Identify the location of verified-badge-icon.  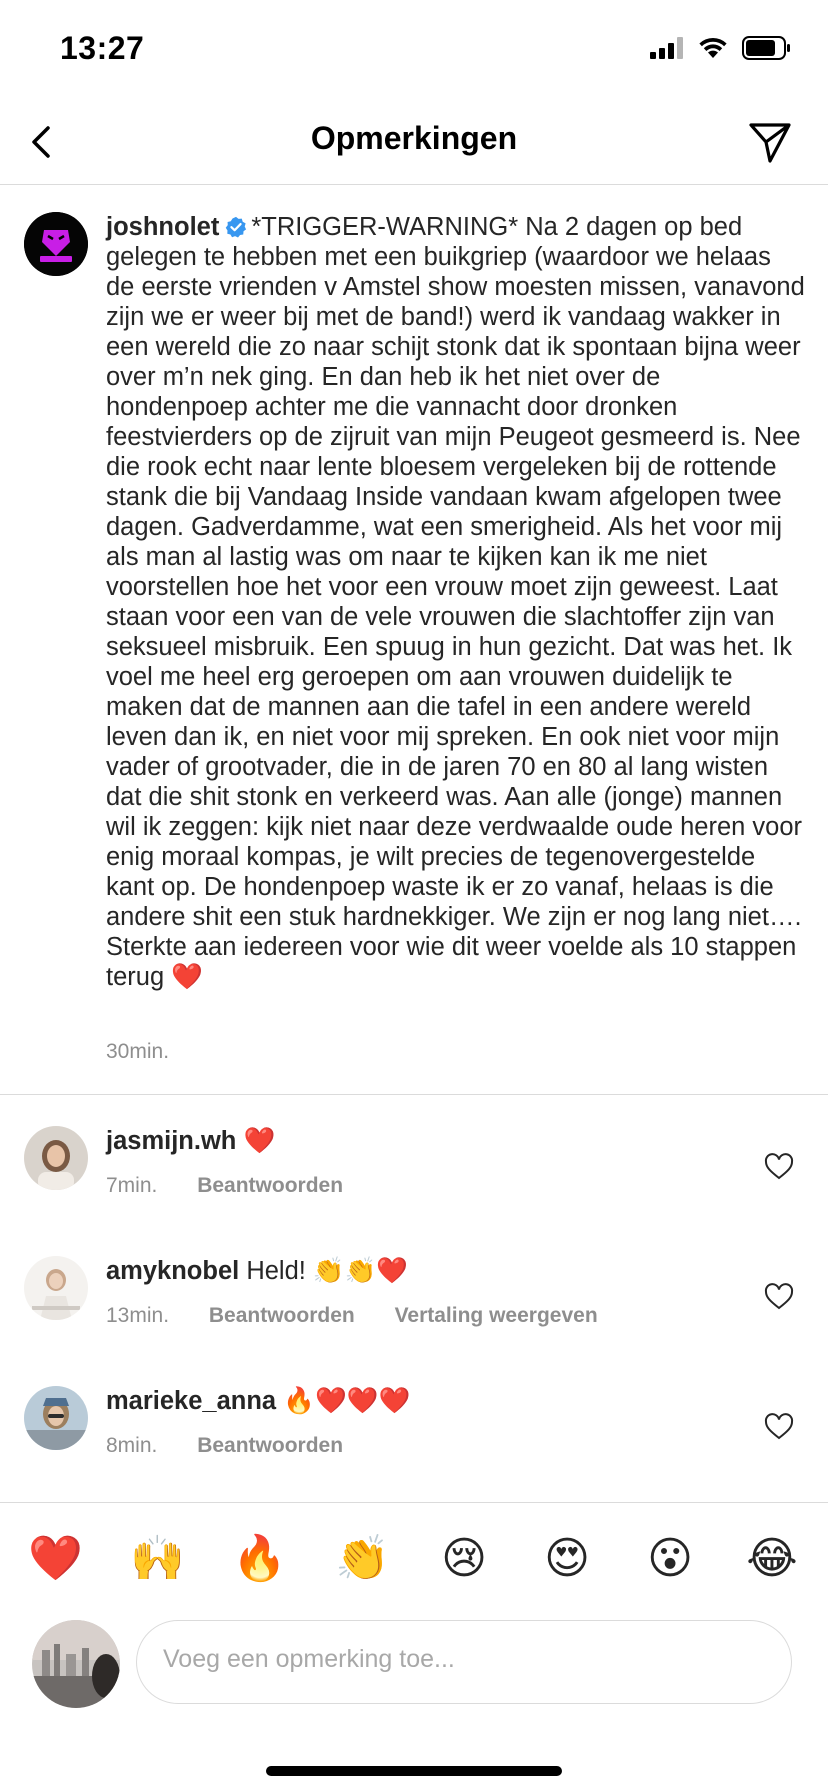
(236, 227).